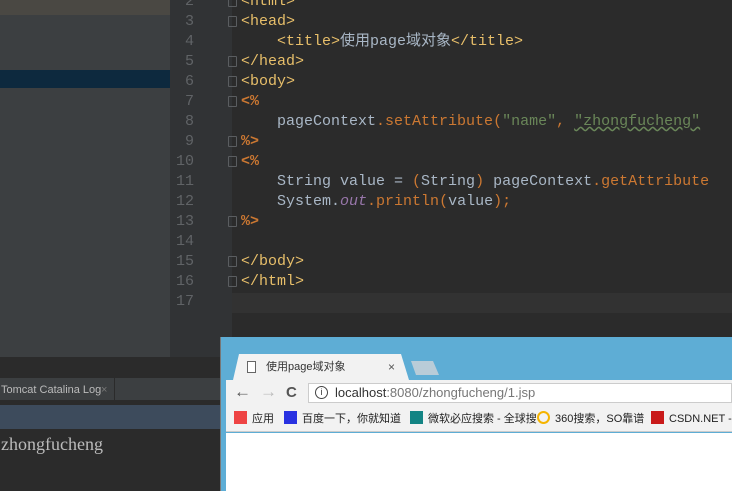  What do you see at coordinates (657, 417) in the screenshot?
I see `csdn-icon` at bounding box center [657, 417].